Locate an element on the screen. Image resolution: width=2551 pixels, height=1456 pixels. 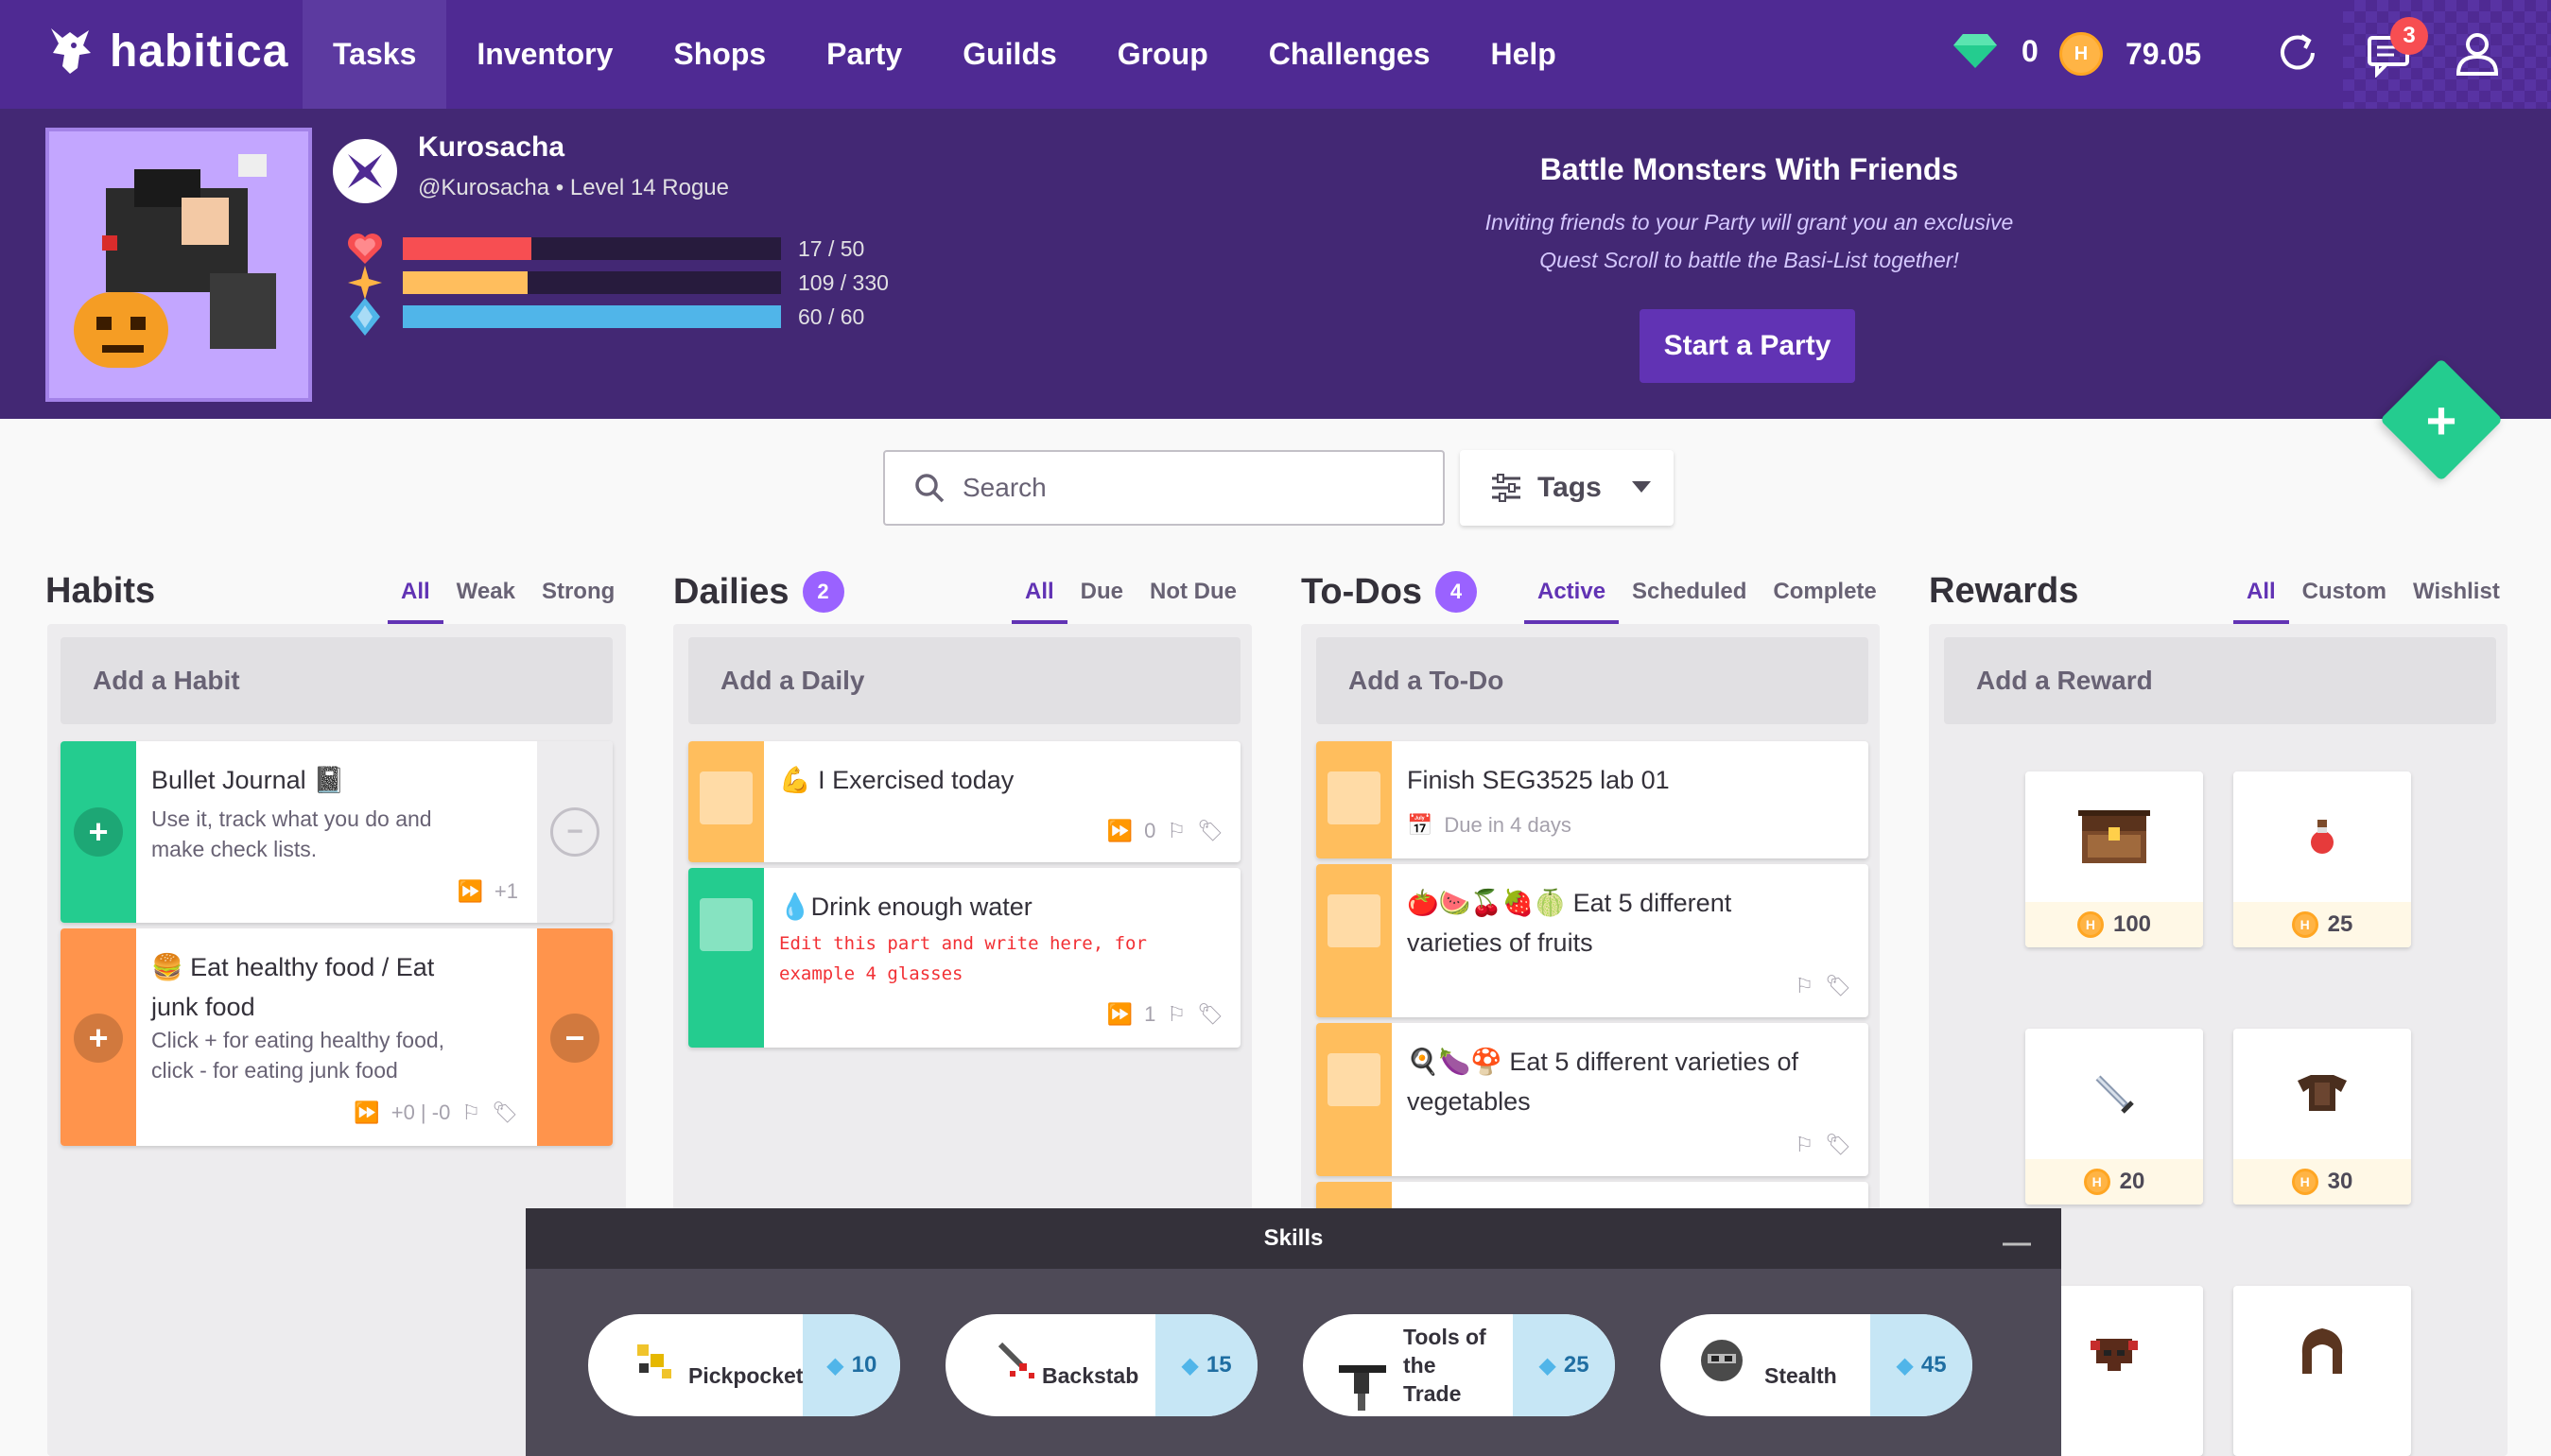
gold-coin-icon: H is located at coordinates (2090, 924).